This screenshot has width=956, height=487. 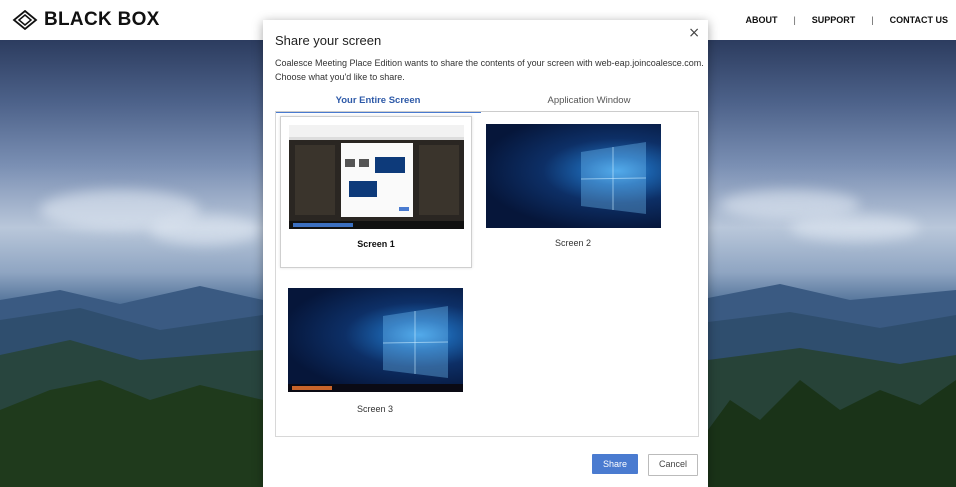 What do you see at coordinates (375, 340) in the screenshot?
I see `screen-3-thumbnail` at bounding box center [375, 340].